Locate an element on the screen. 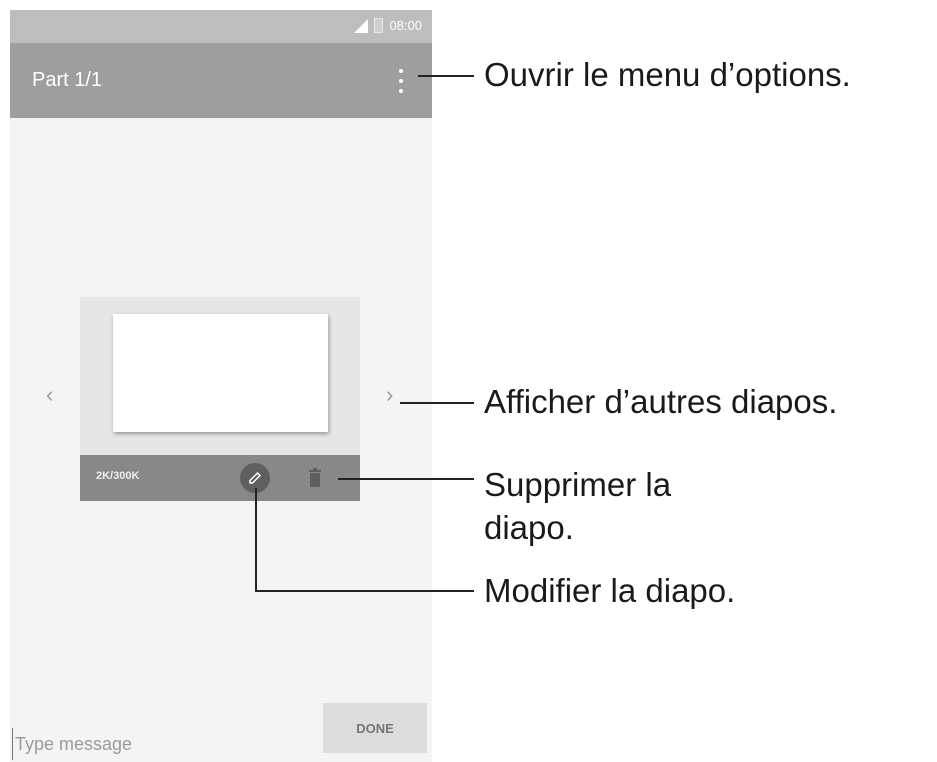 Image resolution: width=937 pixels, height=762 pixels. callout-delete-line2: diapo. is located at coordinates (529, 527).